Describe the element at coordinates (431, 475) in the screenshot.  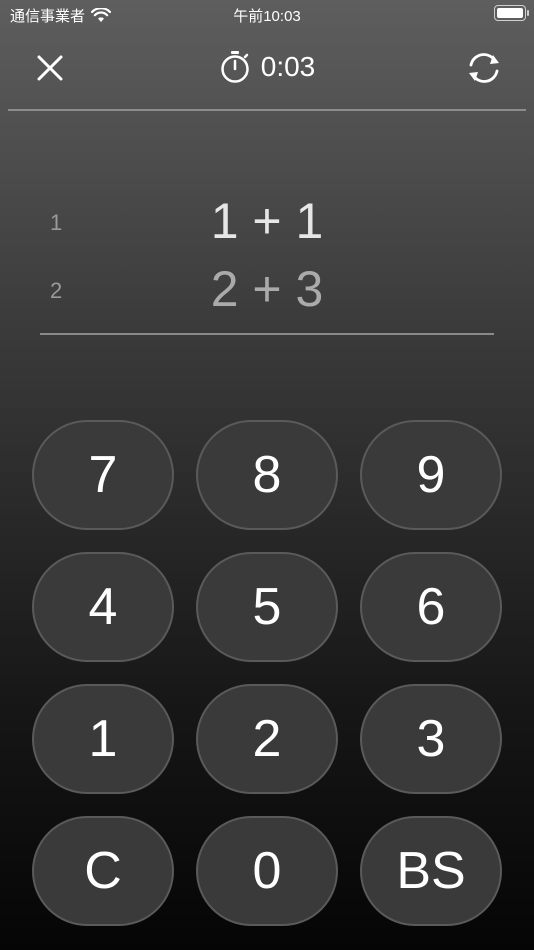
I see `key-9: 9` at that location.